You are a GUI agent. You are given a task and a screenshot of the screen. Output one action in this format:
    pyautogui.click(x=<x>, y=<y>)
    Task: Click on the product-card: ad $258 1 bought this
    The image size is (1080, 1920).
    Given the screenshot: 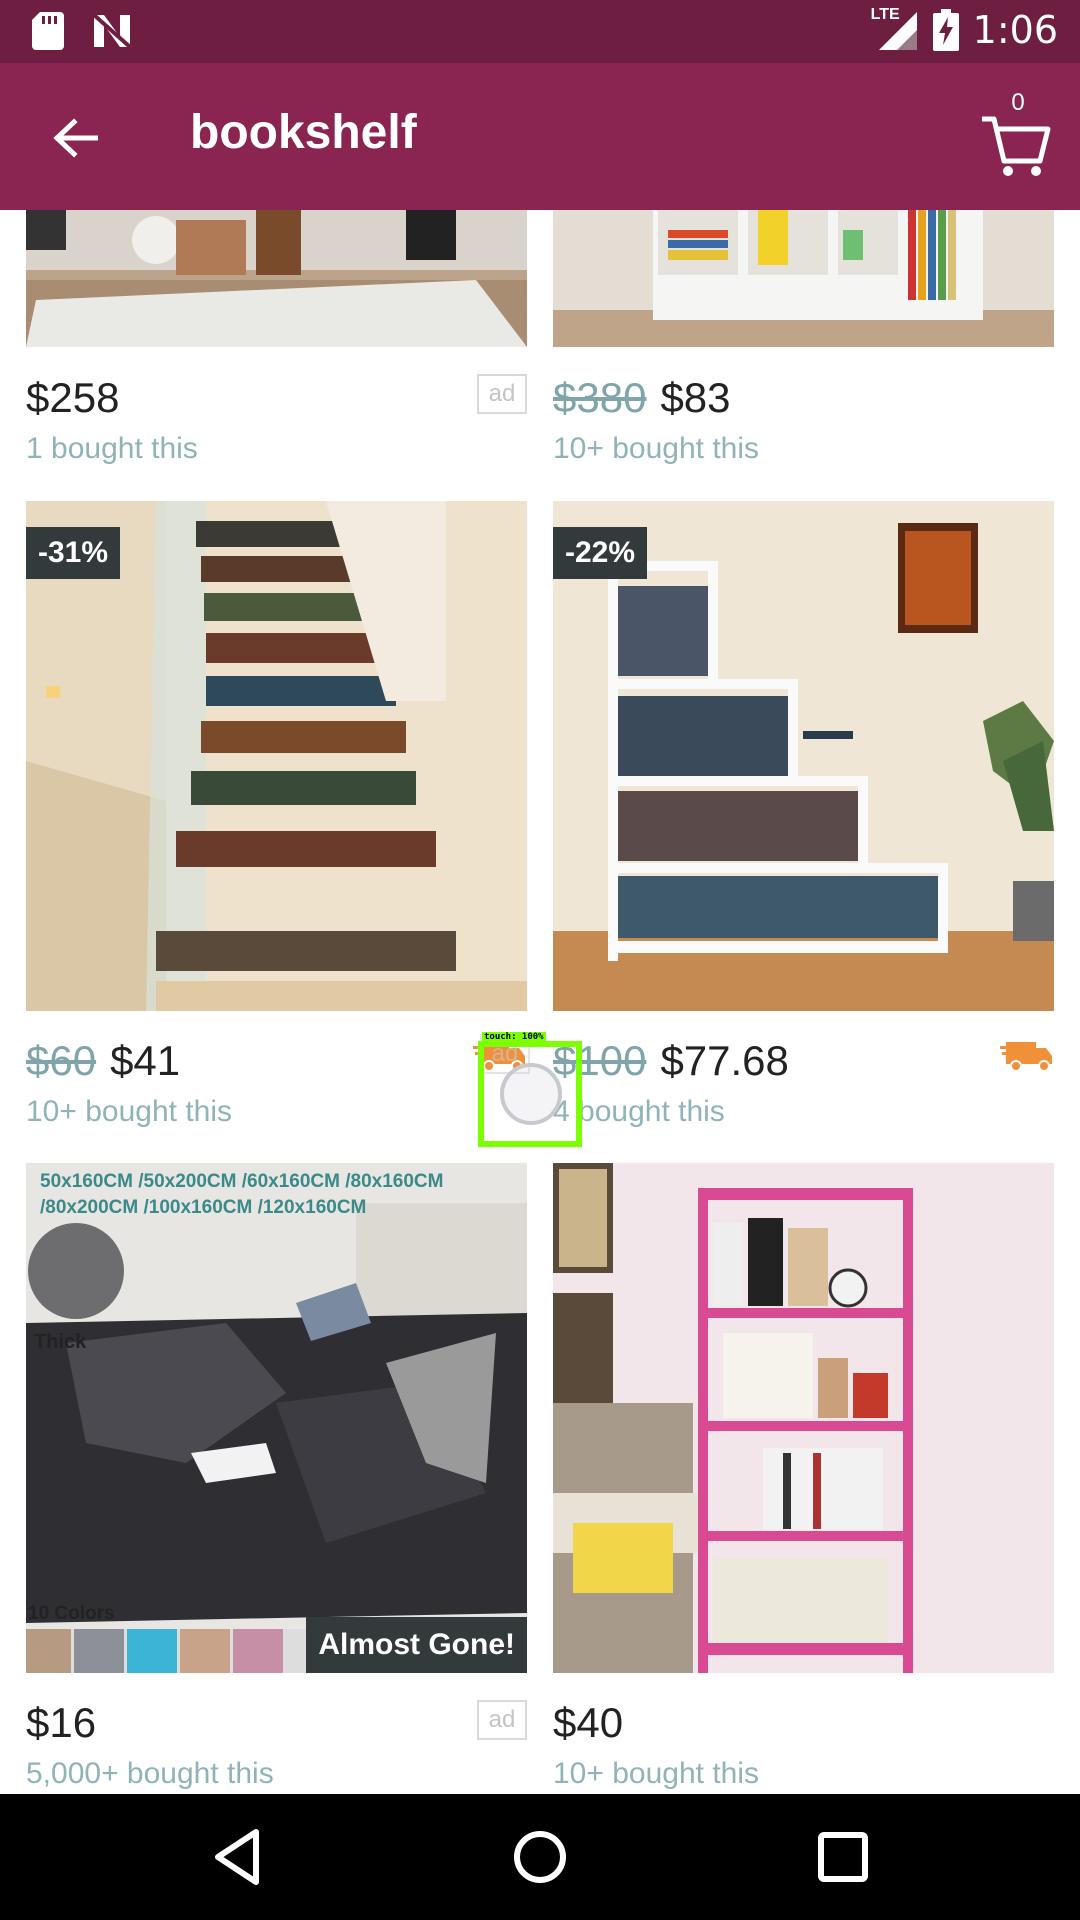 What is the action you would take?
    pyautogui.click(x=276, y=345)
    